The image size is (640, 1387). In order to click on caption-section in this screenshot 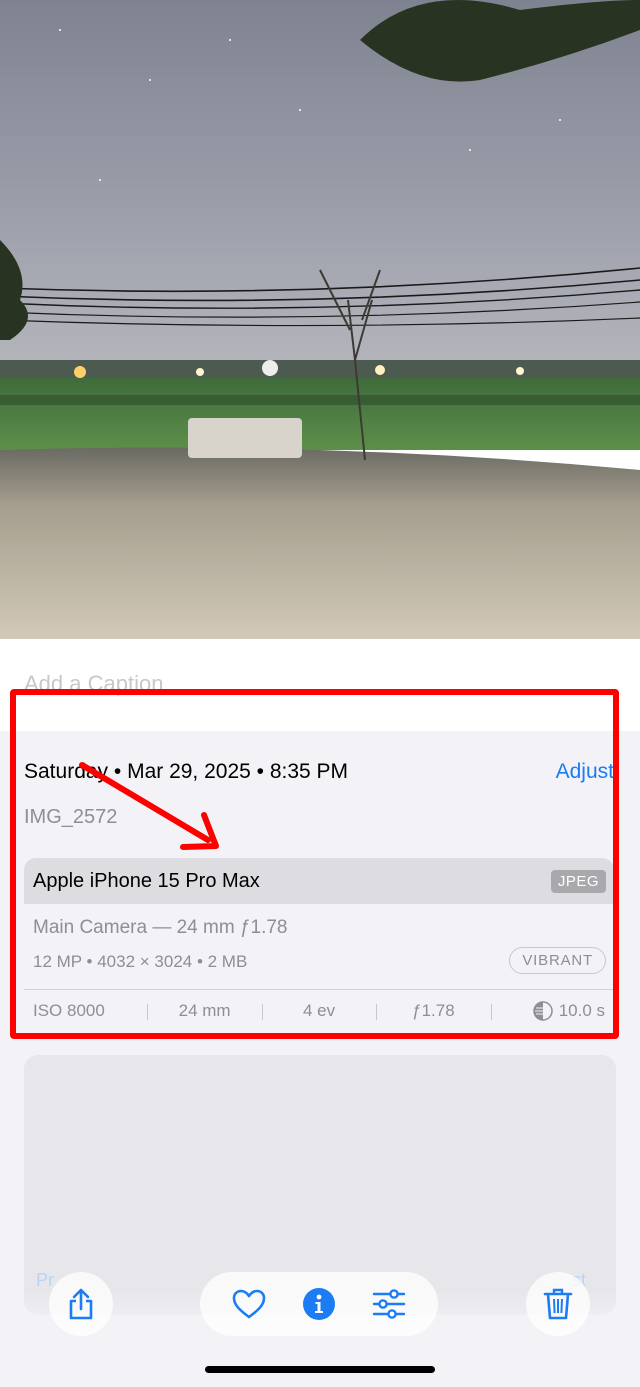, I will do `click(320, 685)`.